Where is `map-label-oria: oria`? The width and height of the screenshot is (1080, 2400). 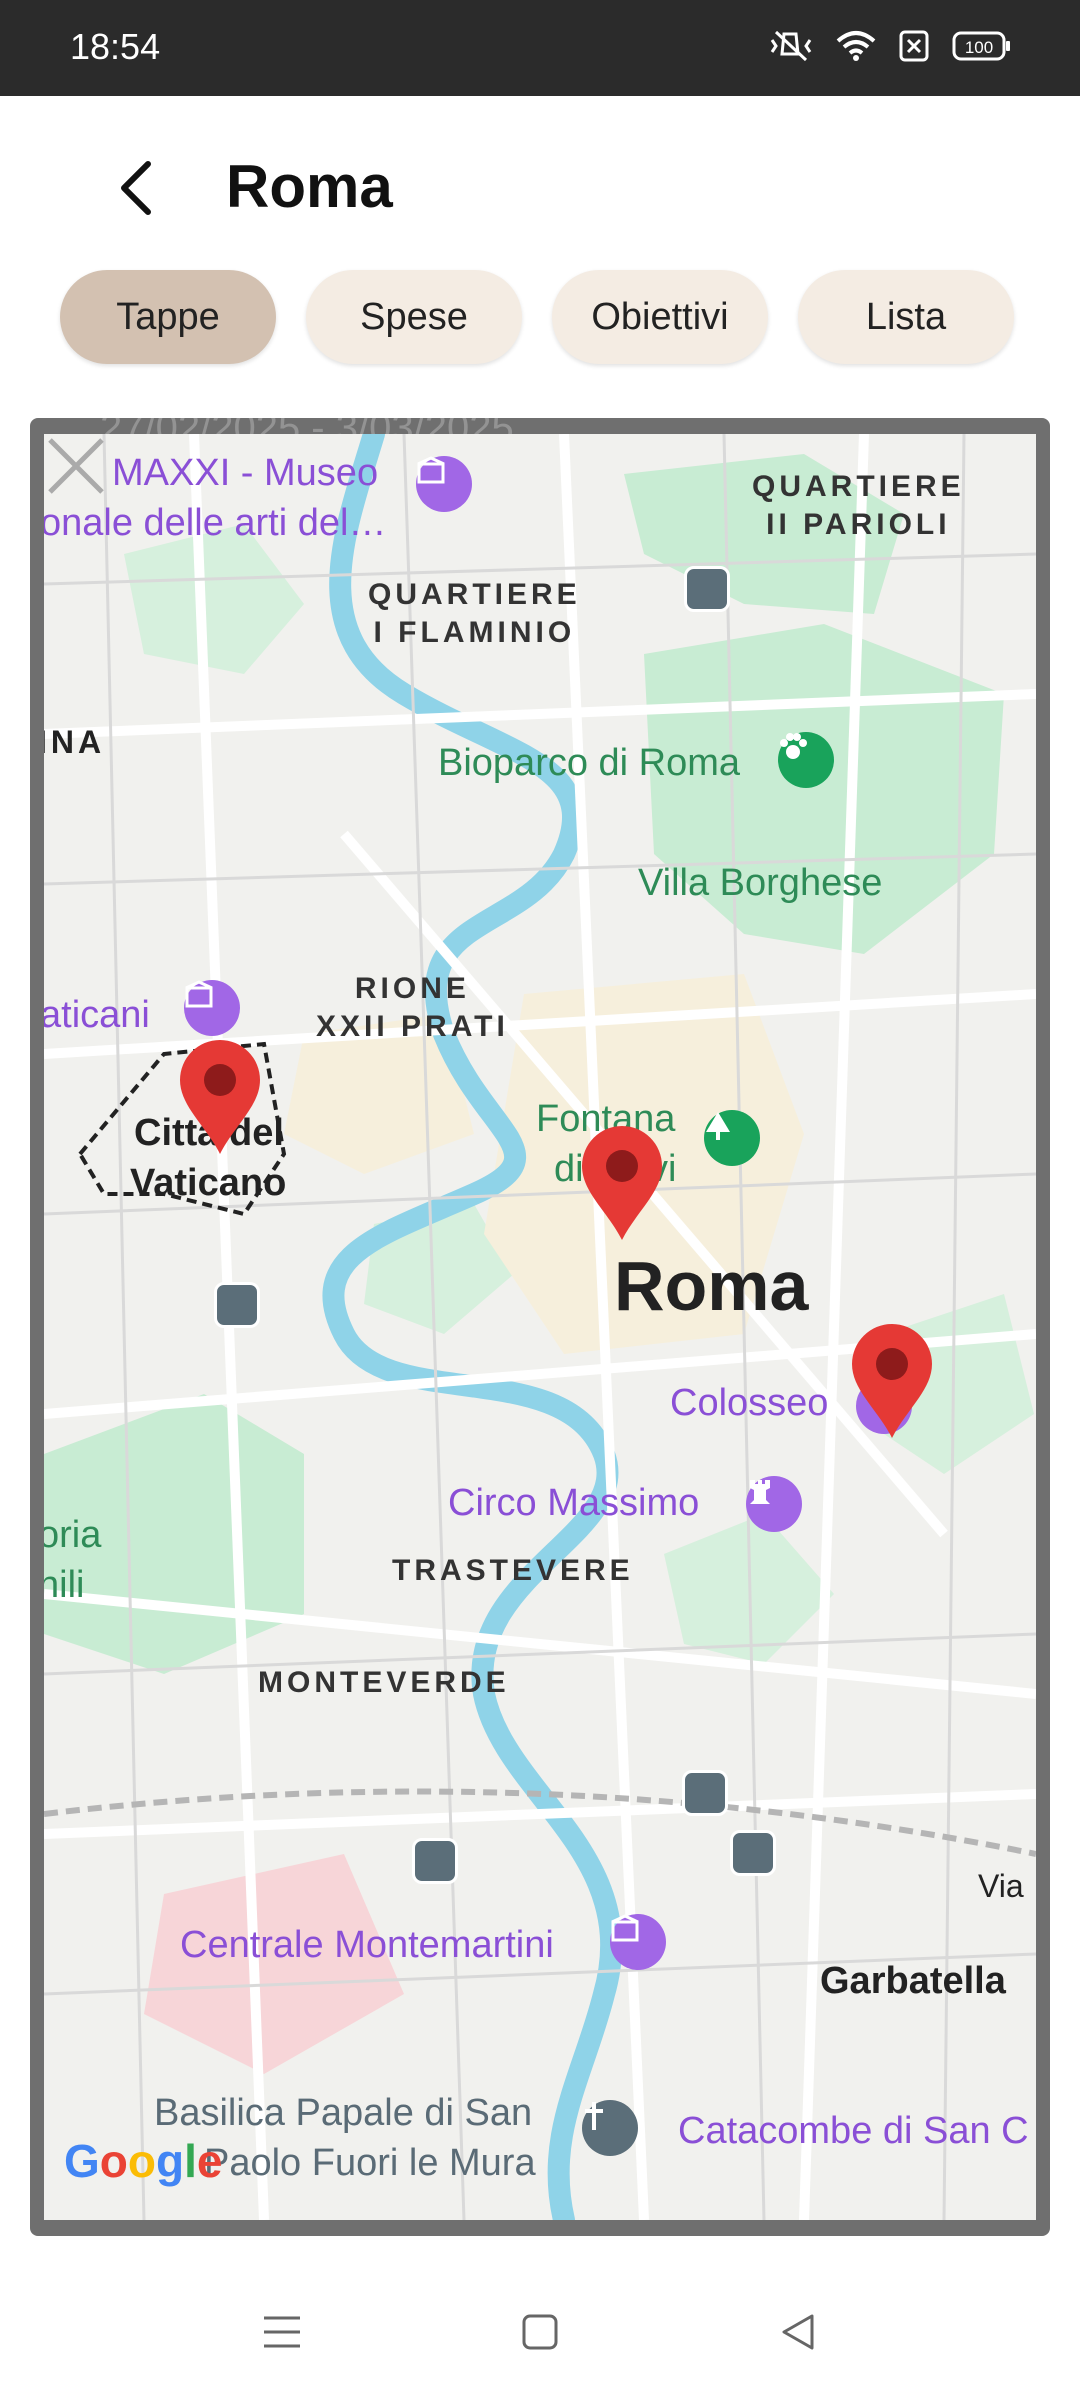
map-label-oria: oria is located at coordinates (73, 1535).